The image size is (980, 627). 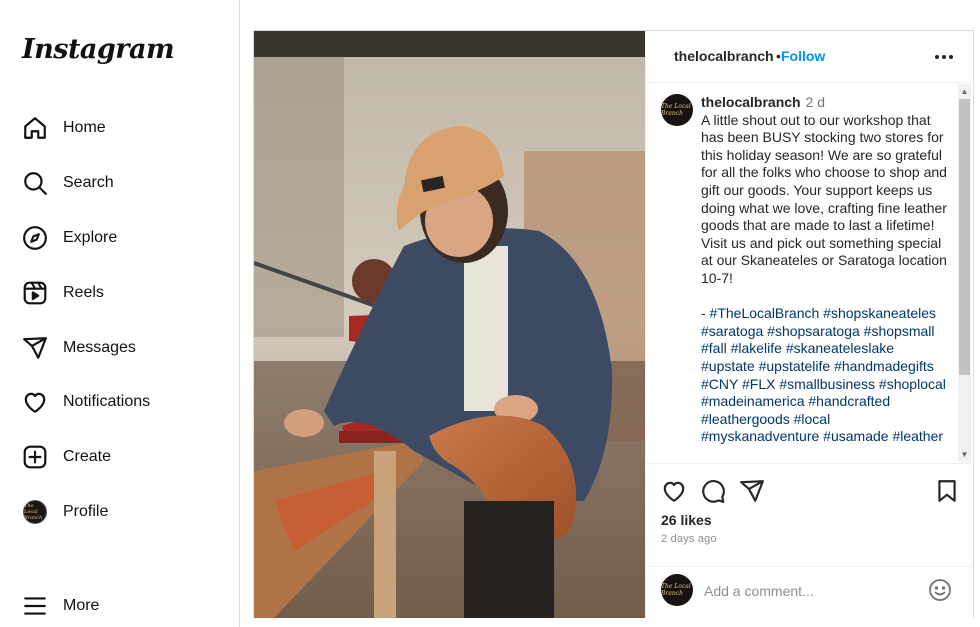 I want to click on hamburger-menu-icon, so click(x=35, y=606).